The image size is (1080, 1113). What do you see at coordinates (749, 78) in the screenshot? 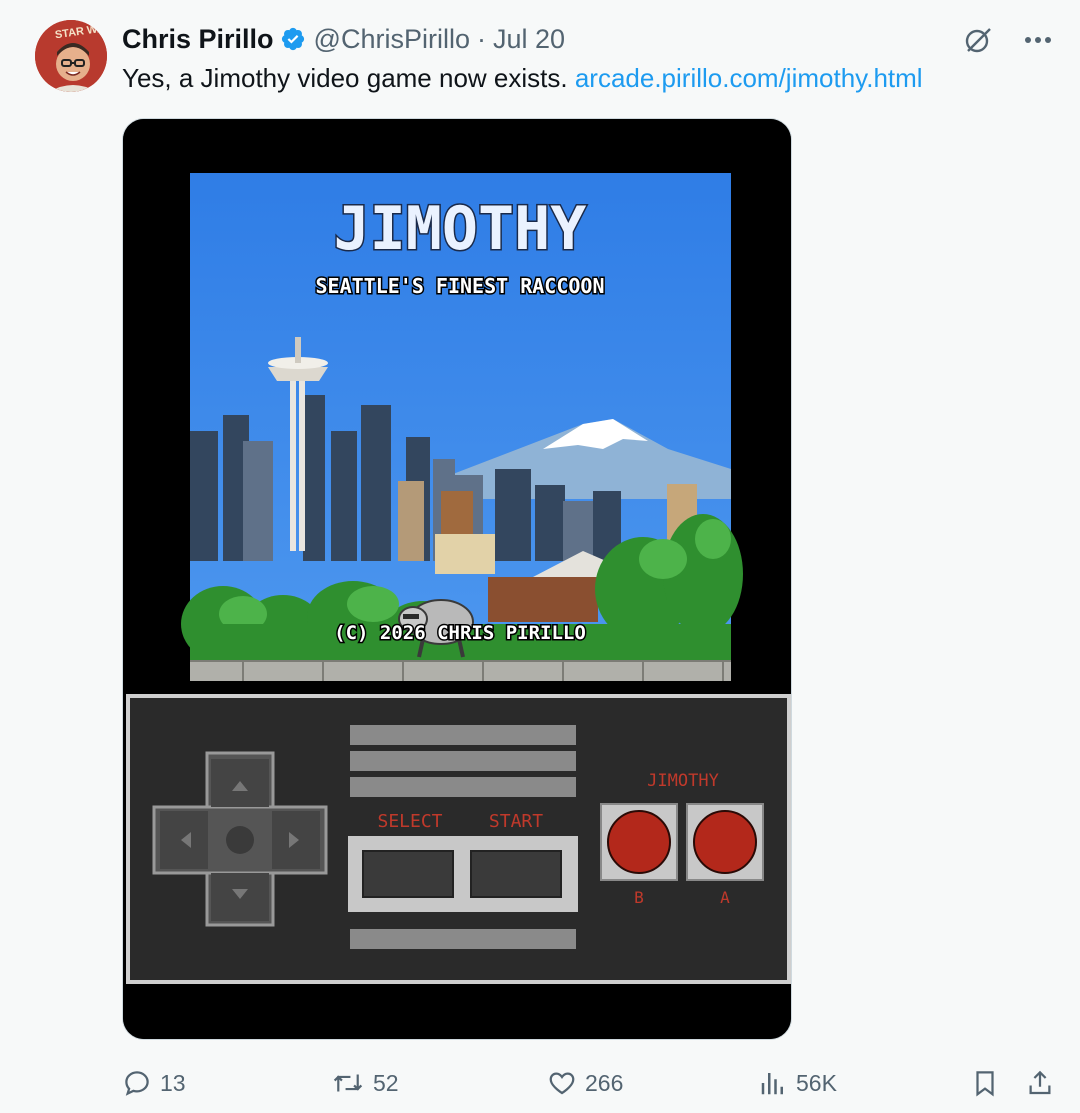
I see `tweet-link: arcade.pirillo.com/jimothy.html` at bounding box center [749, 78].